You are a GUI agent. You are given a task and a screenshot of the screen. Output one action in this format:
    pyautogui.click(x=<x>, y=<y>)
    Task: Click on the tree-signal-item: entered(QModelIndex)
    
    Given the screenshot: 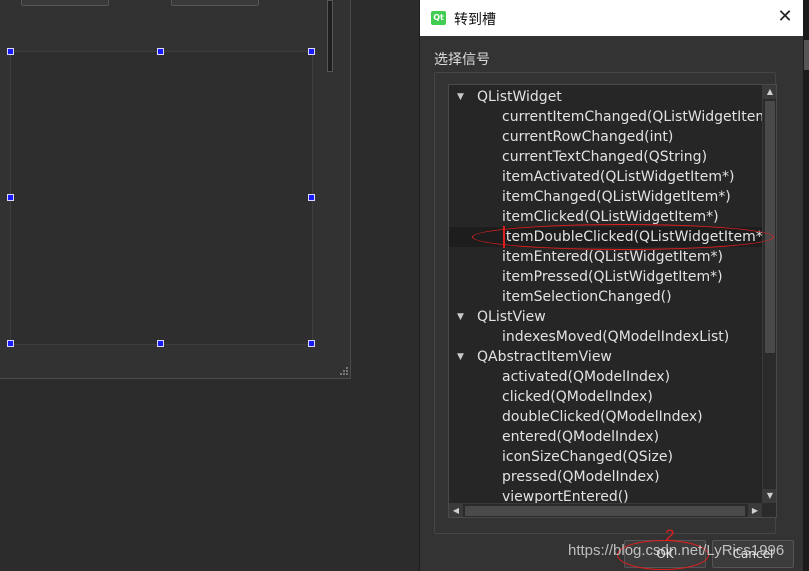 What is the action you would take?
    pyautogui.click(x=605, y=437)
    